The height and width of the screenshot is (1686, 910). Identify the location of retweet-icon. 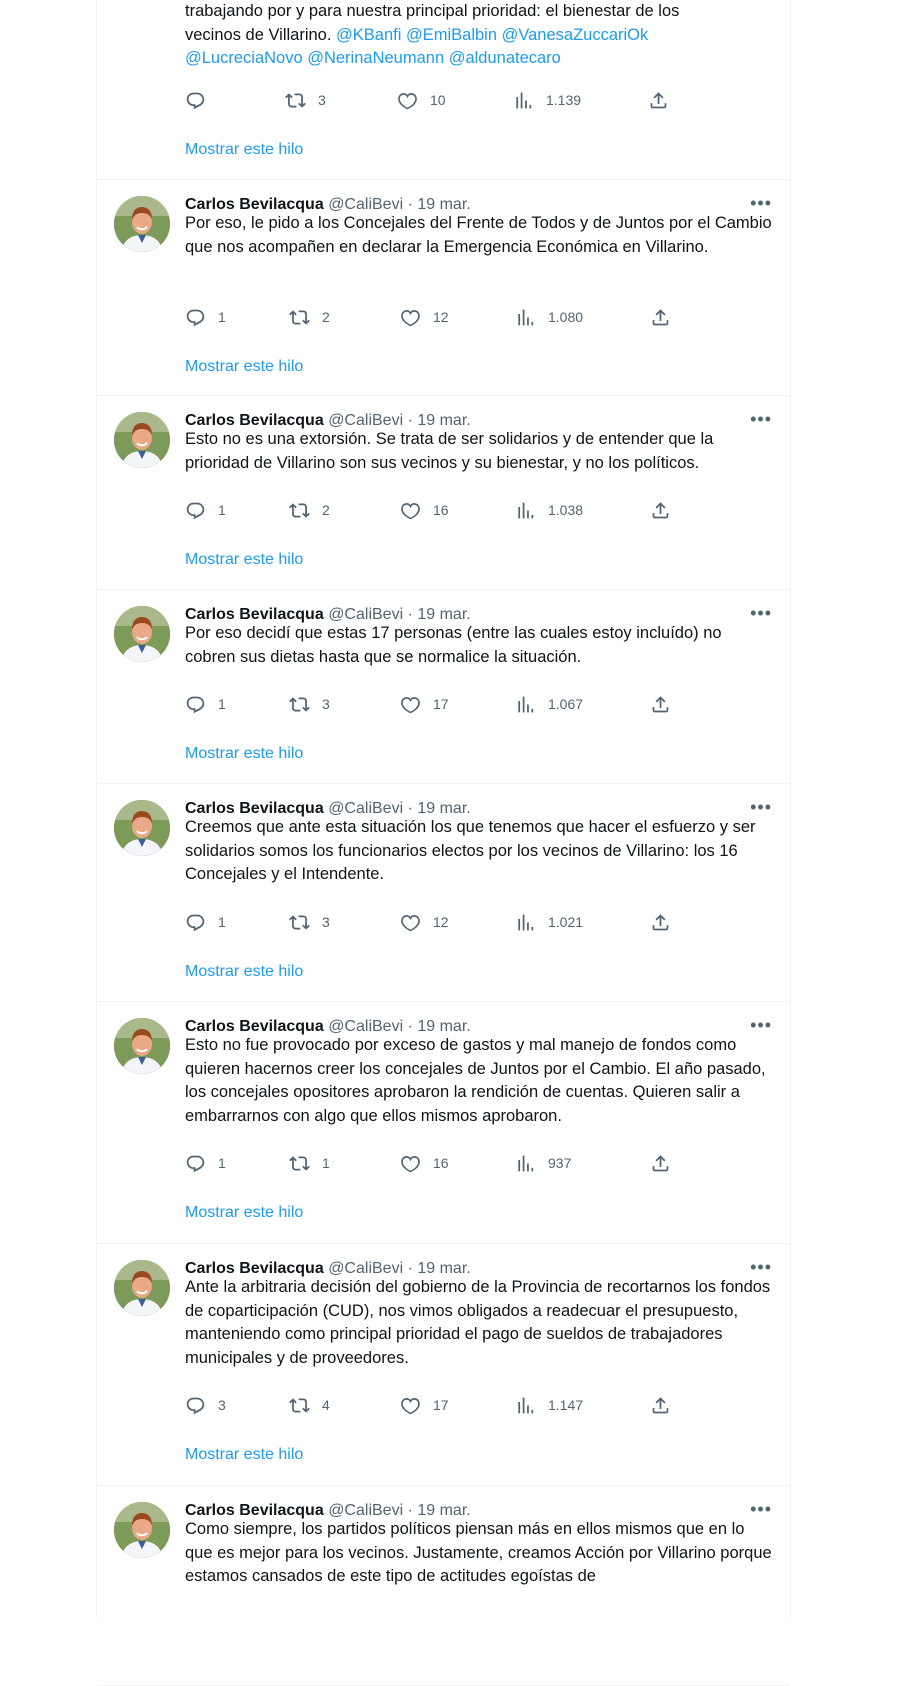
(299, 704).